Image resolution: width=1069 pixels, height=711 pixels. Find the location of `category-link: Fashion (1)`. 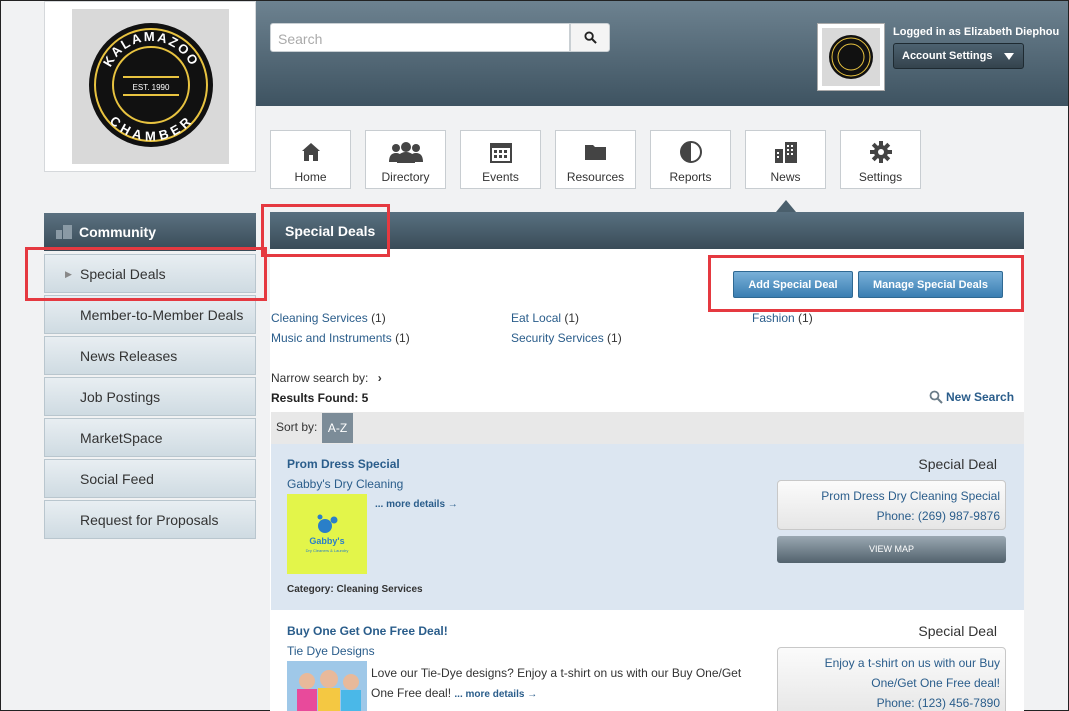

category-link: Fashion (1) is located at coordinates (782, 318).